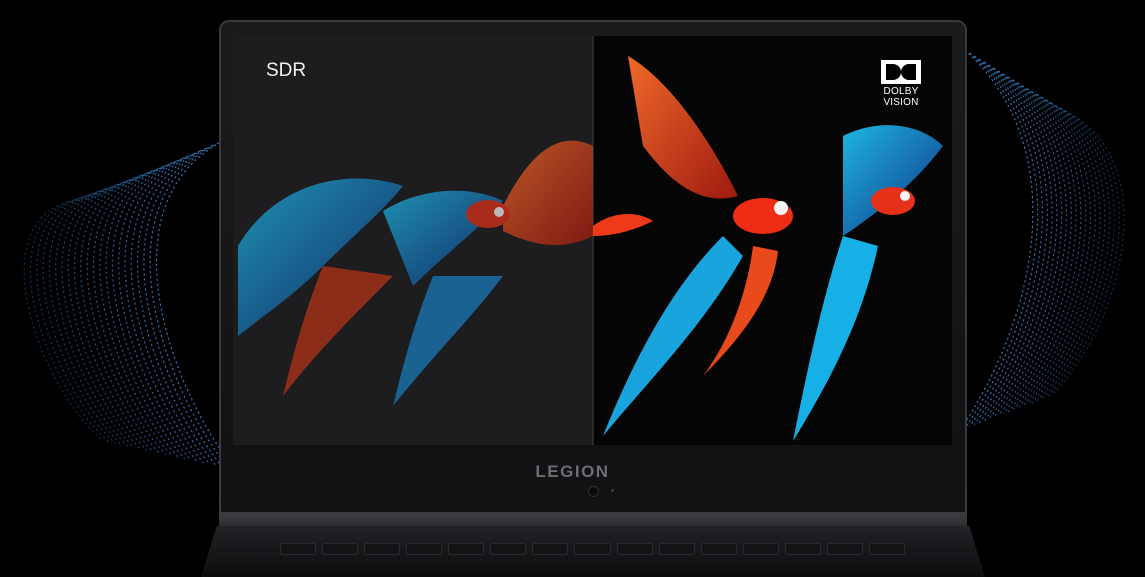 The height and width of the screenshot is (577, 1145). Describe the element at coordinates (612, 490) in the screenshot. I see `webcam-led` at that location.